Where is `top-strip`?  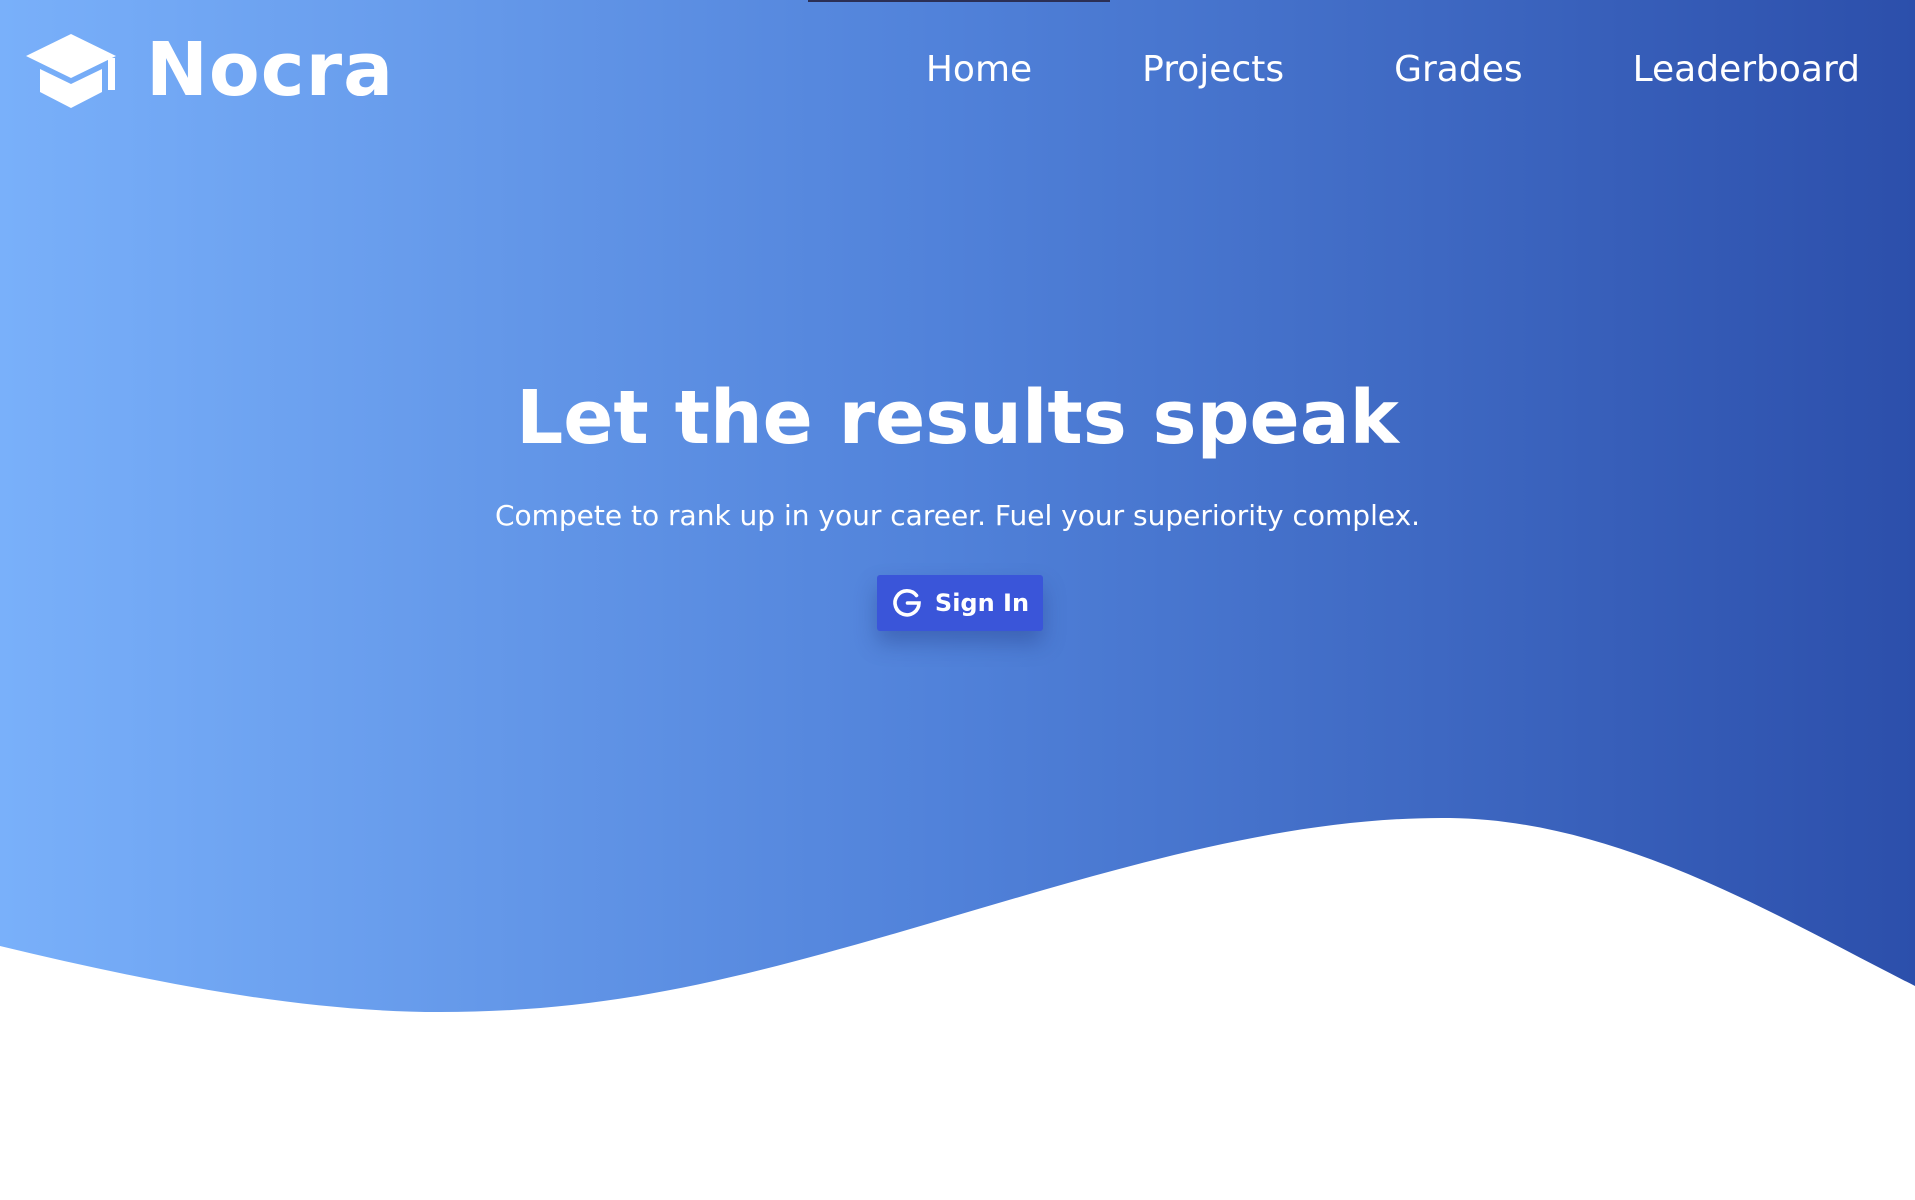
top-strip is located at coordinates (959, 1).